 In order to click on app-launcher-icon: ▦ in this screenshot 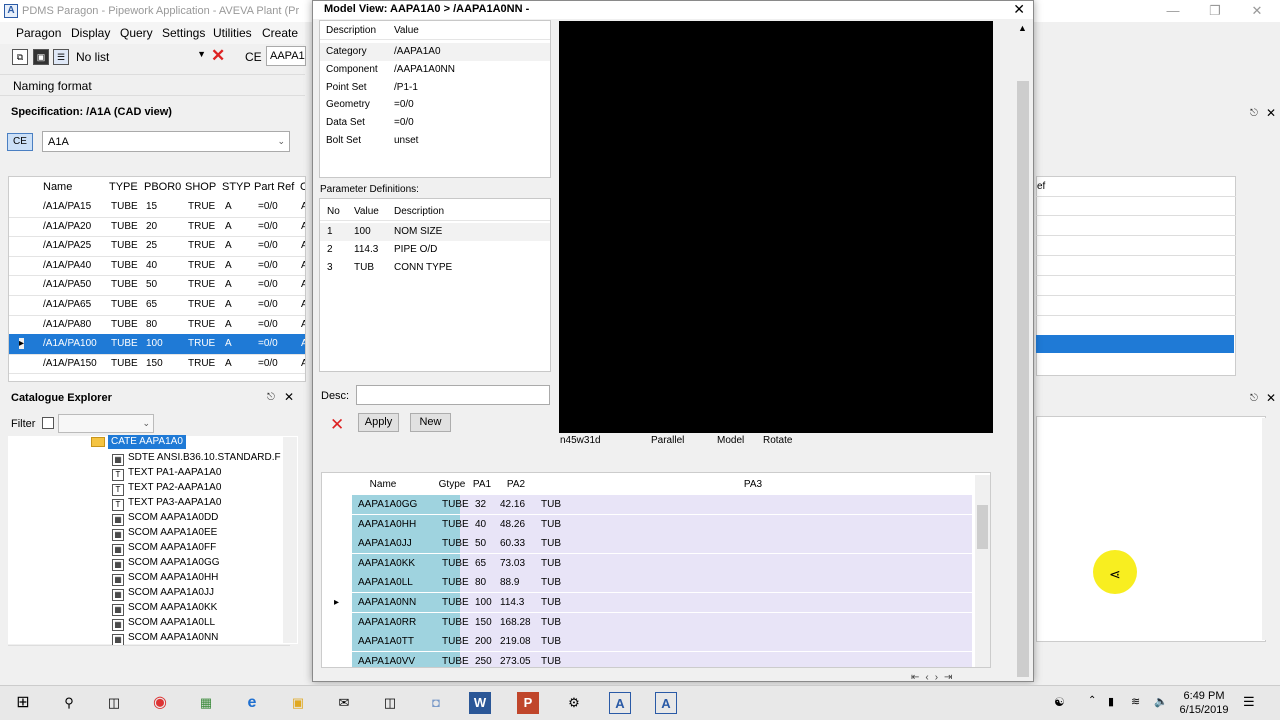, I will do `click(206, 703)`.